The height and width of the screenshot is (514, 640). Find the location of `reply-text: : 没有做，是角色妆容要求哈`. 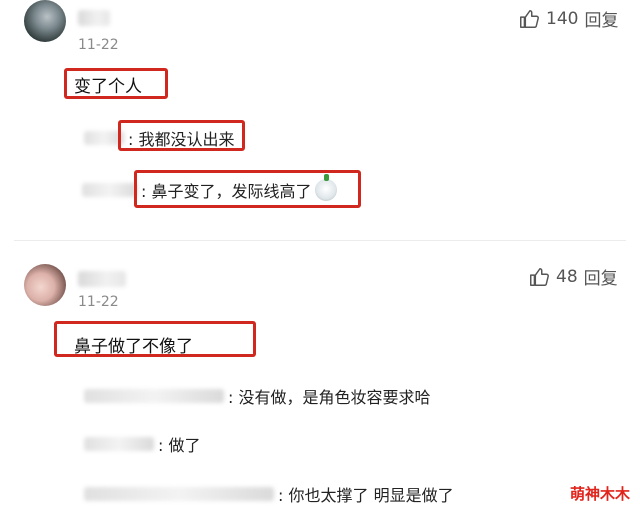

reply-text: : 没有做，是角色妆容要求哈 is located at coordinates (329, 397).